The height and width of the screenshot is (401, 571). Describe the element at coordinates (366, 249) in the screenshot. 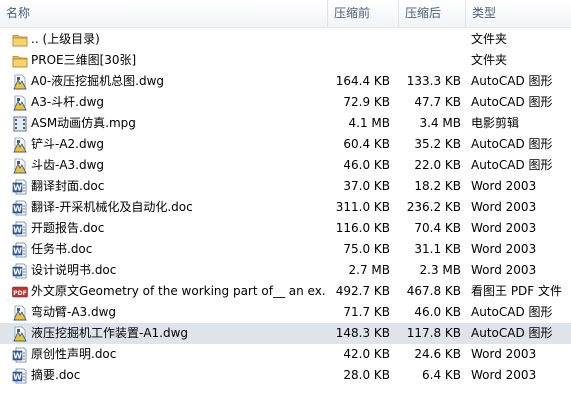

I see `size-before: 75.0 KB` at that location.